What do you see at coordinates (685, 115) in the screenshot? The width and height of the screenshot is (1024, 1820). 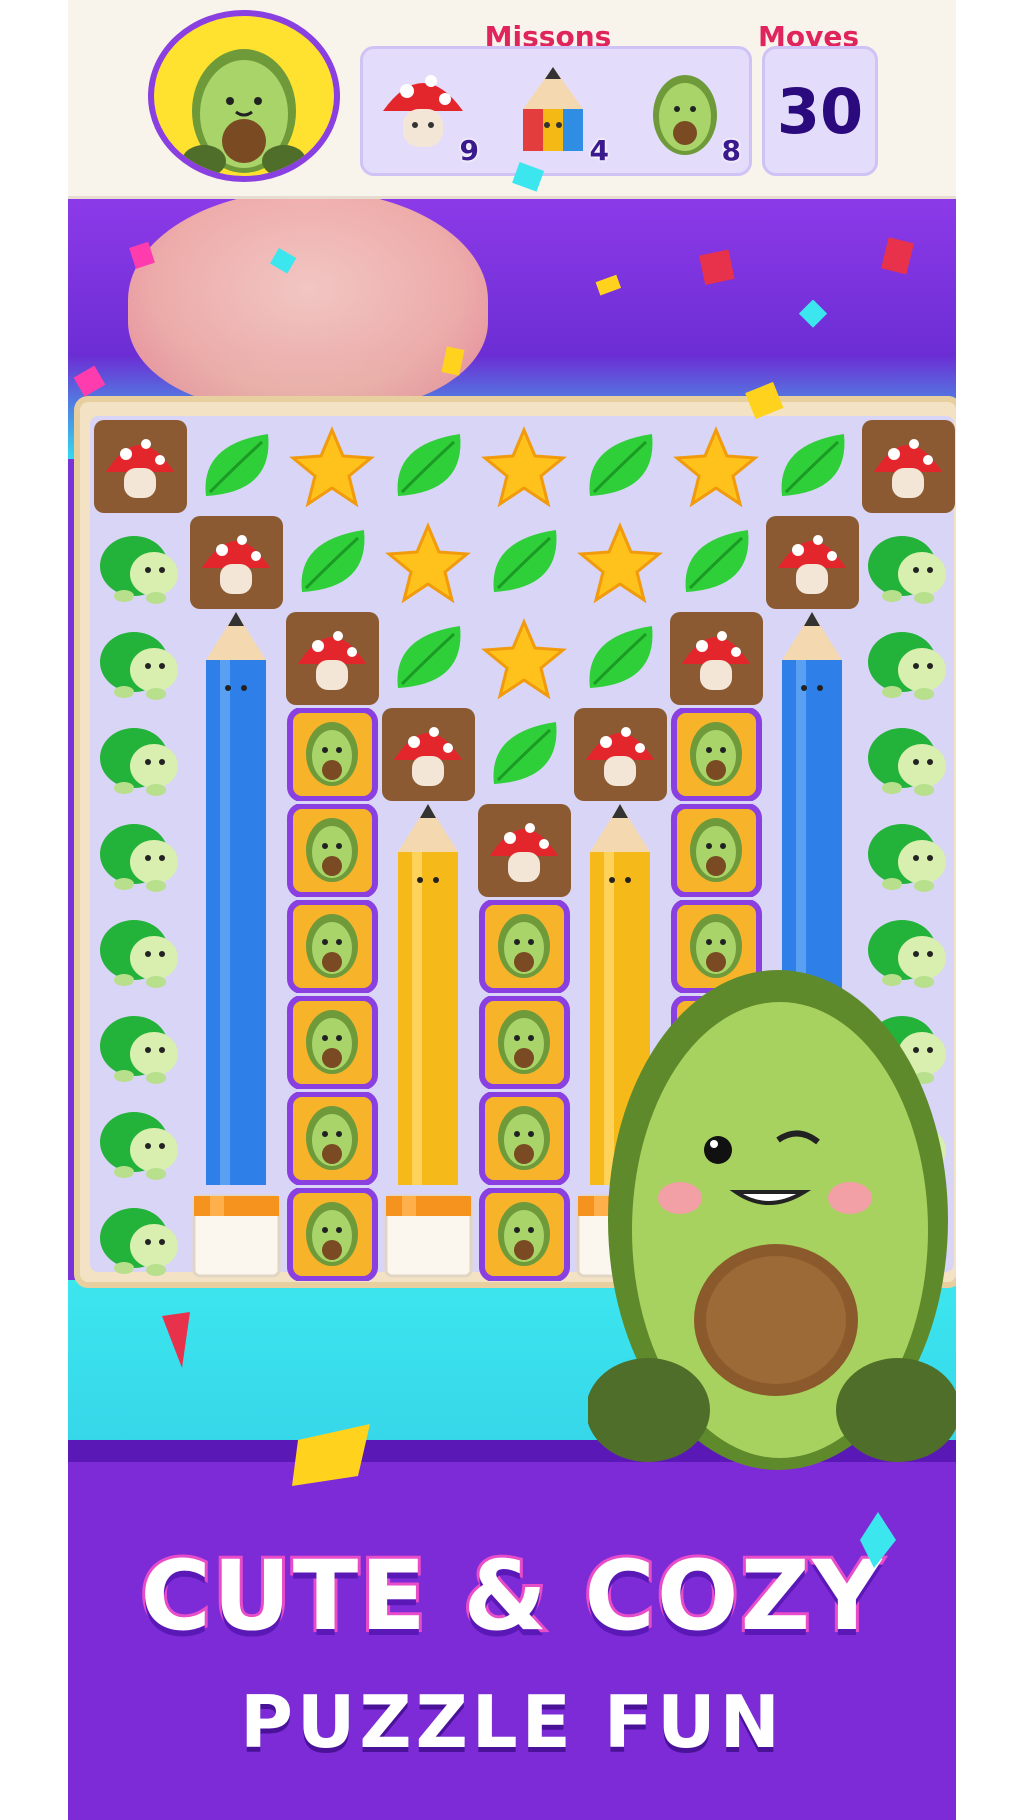 I see `avocado-icon` at bounding box center [685, 115].